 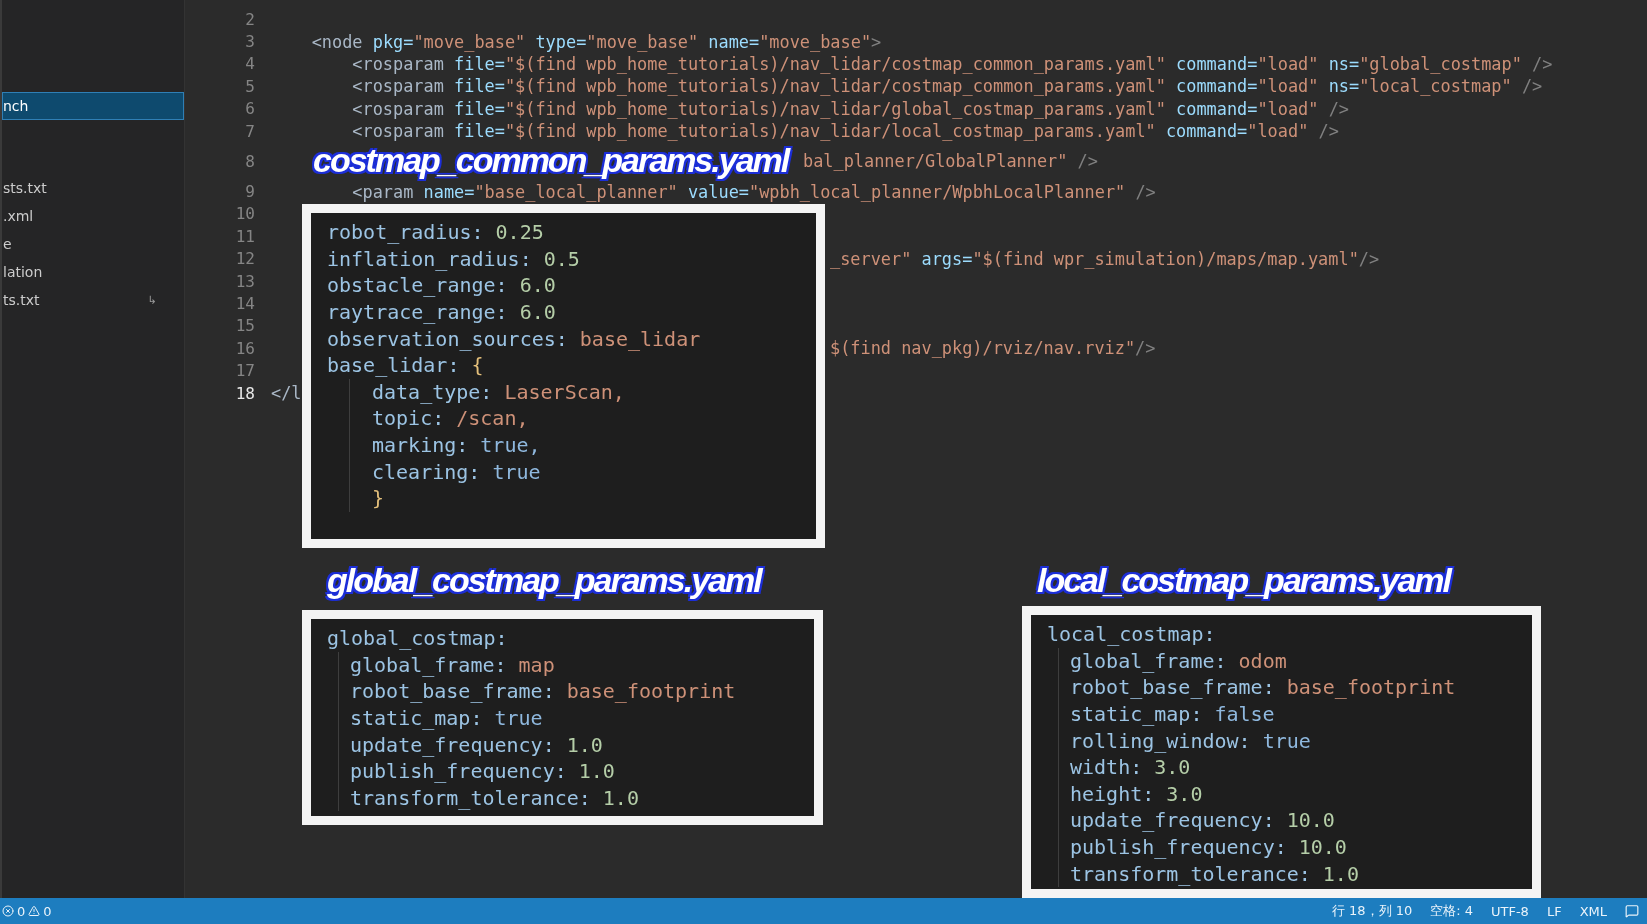 What do you see at coordinates (93, 106) in the screenshot?
I see `file-item: nch` at bounding box center [93, 106].